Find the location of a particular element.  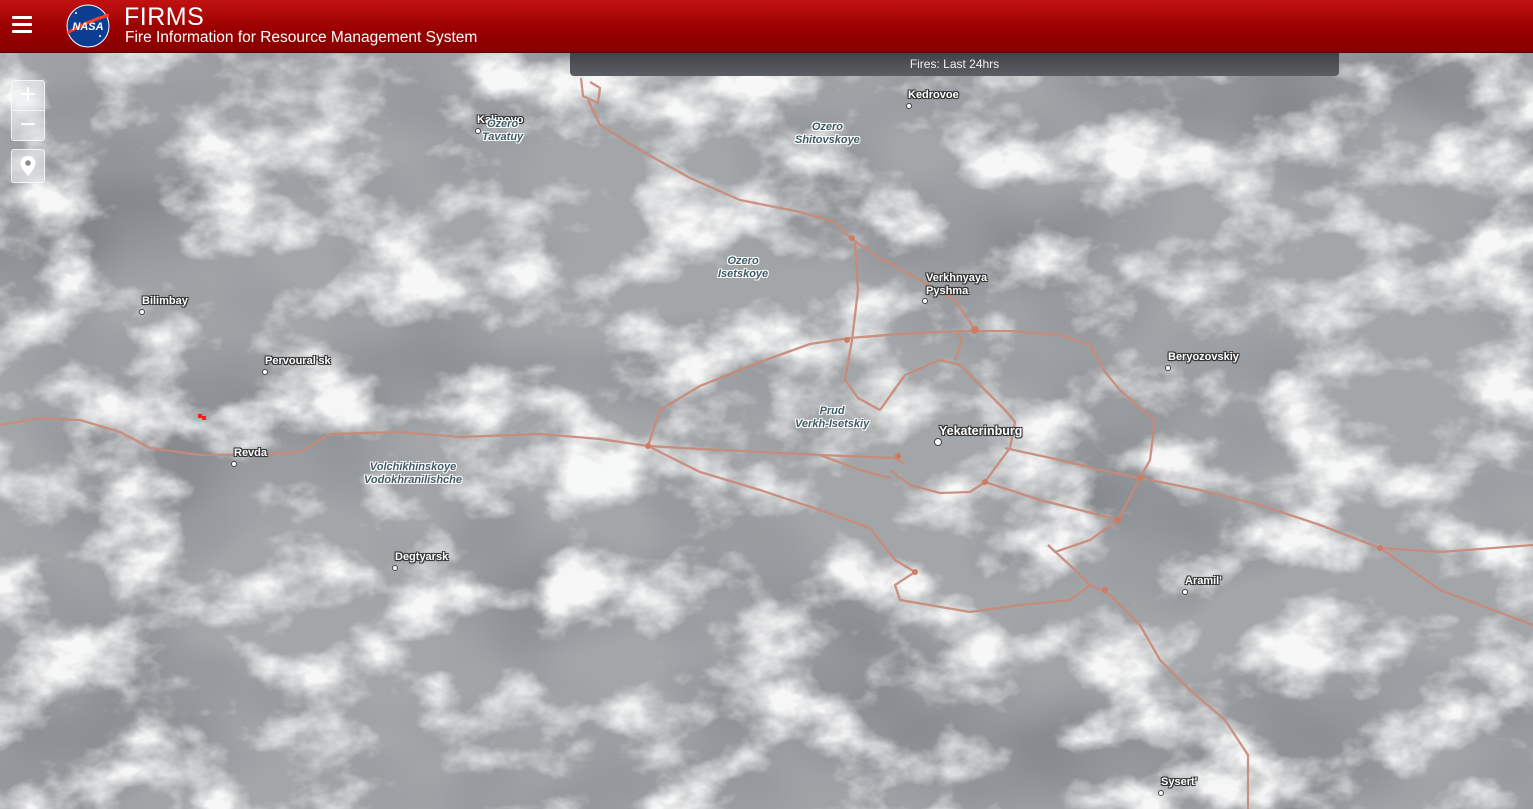

menu-icon is located at coordinates (22, 25).